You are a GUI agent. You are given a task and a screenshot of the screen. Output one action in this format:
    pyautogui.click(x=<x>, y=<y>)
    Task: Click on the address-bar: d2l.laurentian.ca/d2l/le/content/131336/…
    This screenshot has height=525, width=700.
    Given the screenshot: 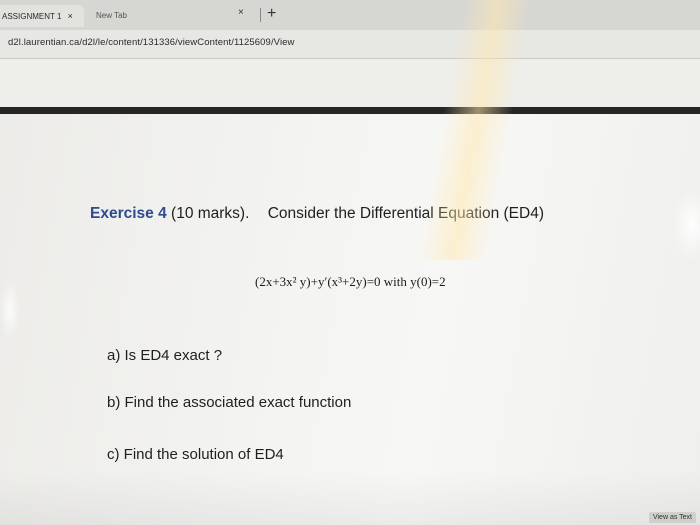 What is the action you would take?
    pyautogui.click(x=350, y=44)
    